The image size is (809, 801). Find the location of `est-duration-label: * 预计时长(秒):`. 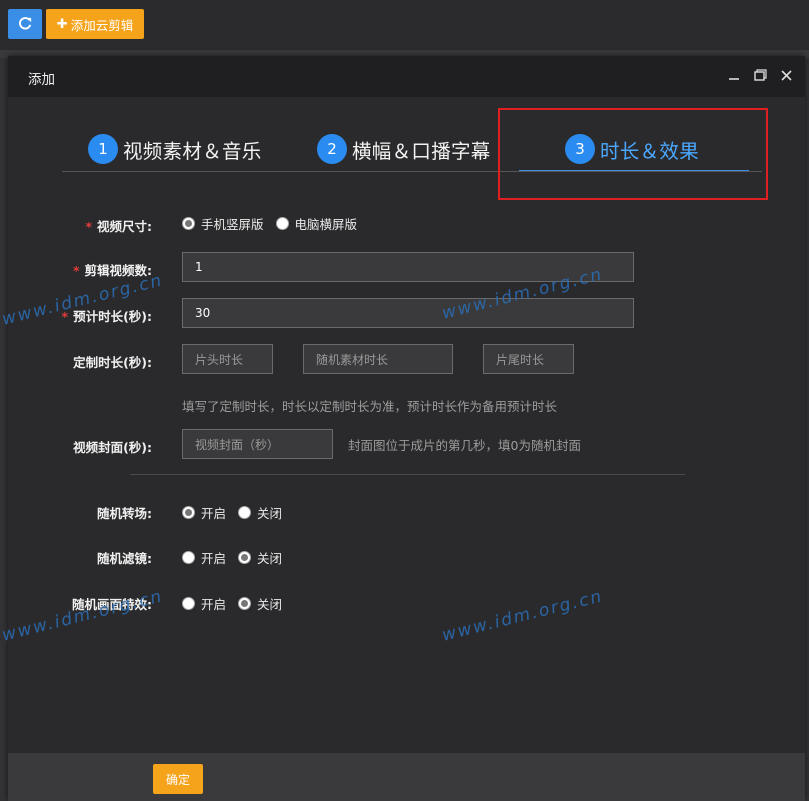

est-duration-label: * 预计时长(秒): is located at coordinates (106, 316).